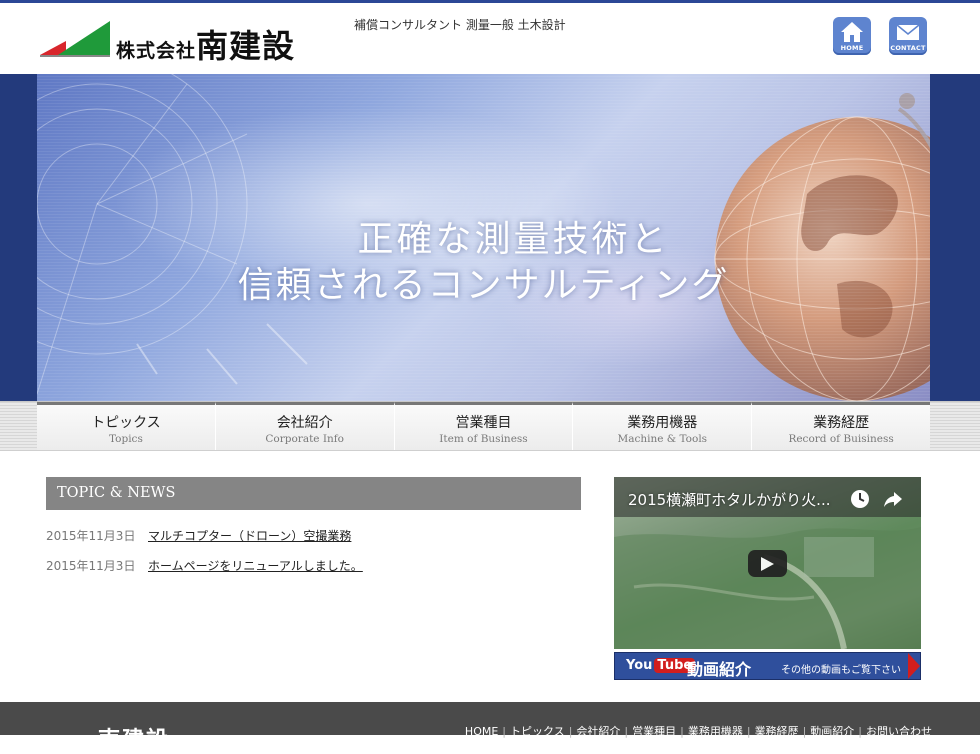 Image resolution: width=980 pixels, height=754 pixels. I want to click on nav-item-corporate-info: 会社紹介 Corporate Info, so click(305, 426).